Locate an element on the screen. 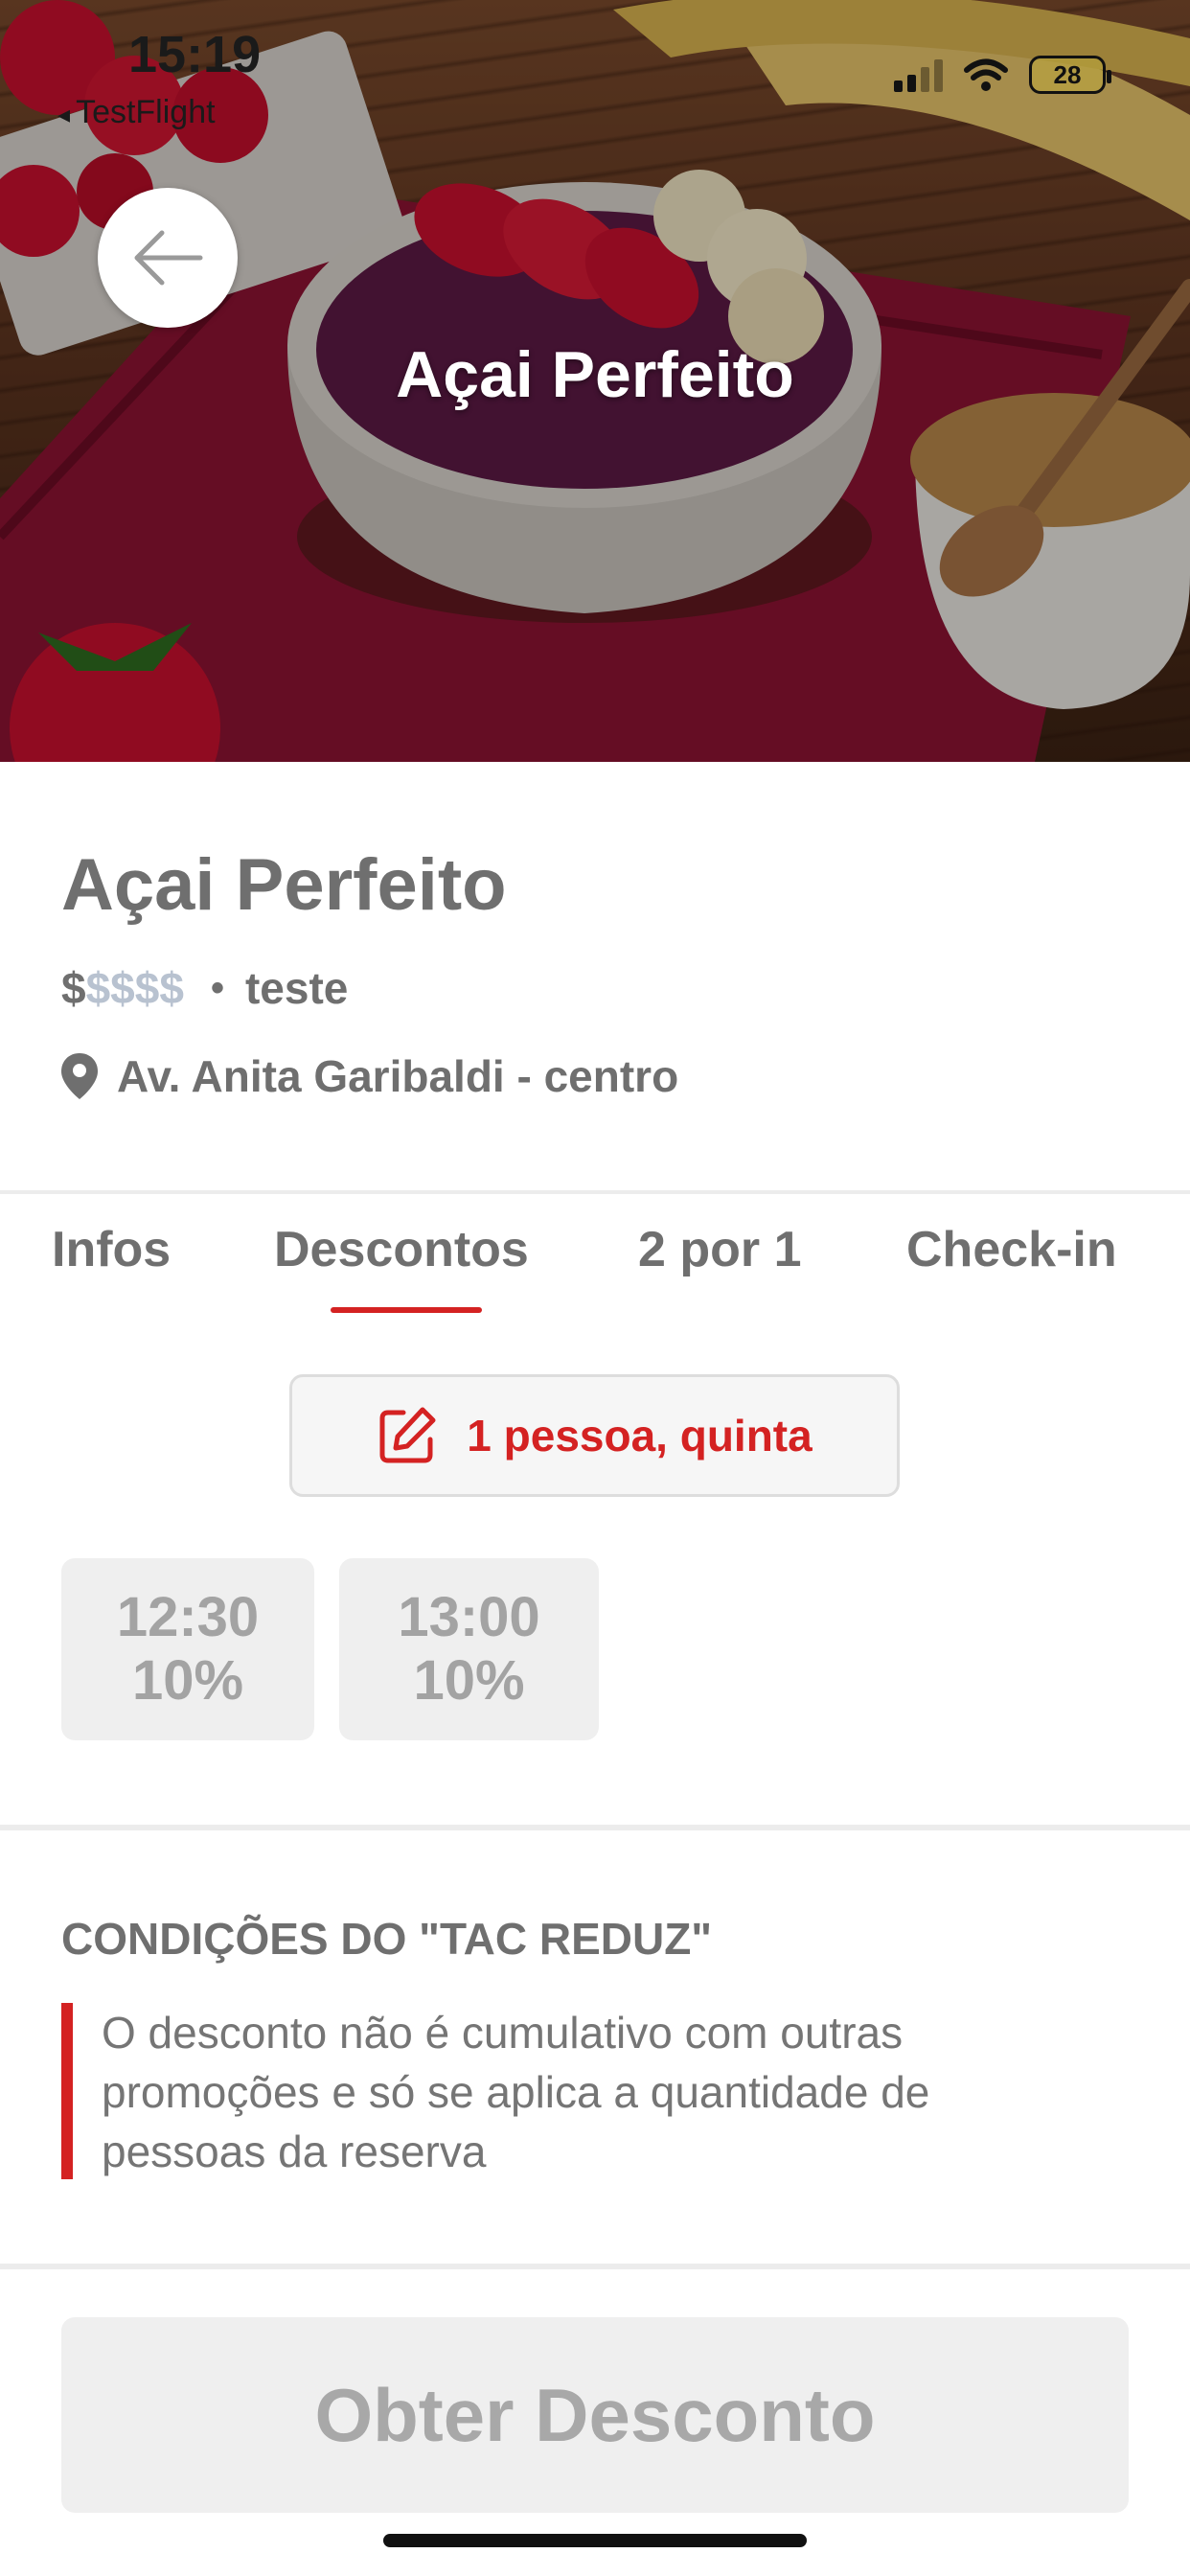 The height and width of the screenshot is (2576, 1190). tab-infos: Infos is located at coordinates (111, 1249).